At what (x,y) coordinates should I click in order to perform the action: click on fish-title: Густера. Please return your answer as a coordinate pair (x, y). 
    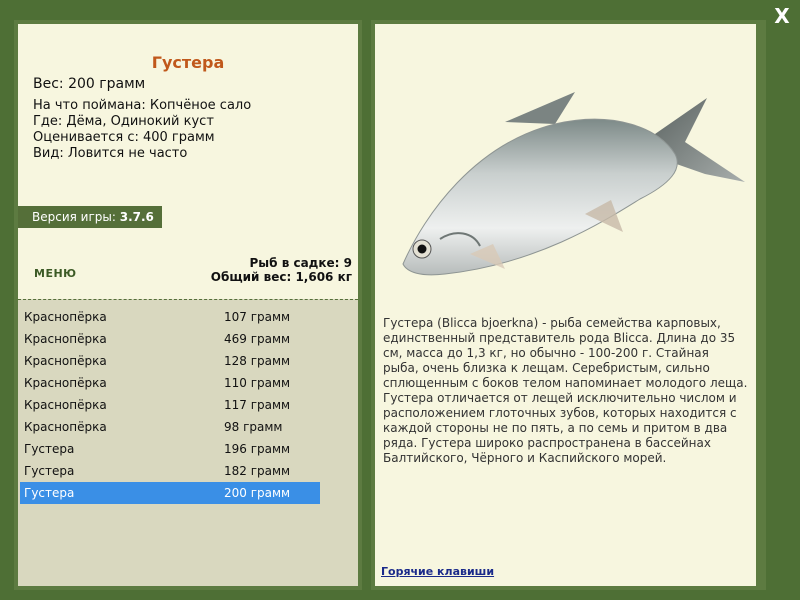
    Looking at the image, I should click on (188, 62).